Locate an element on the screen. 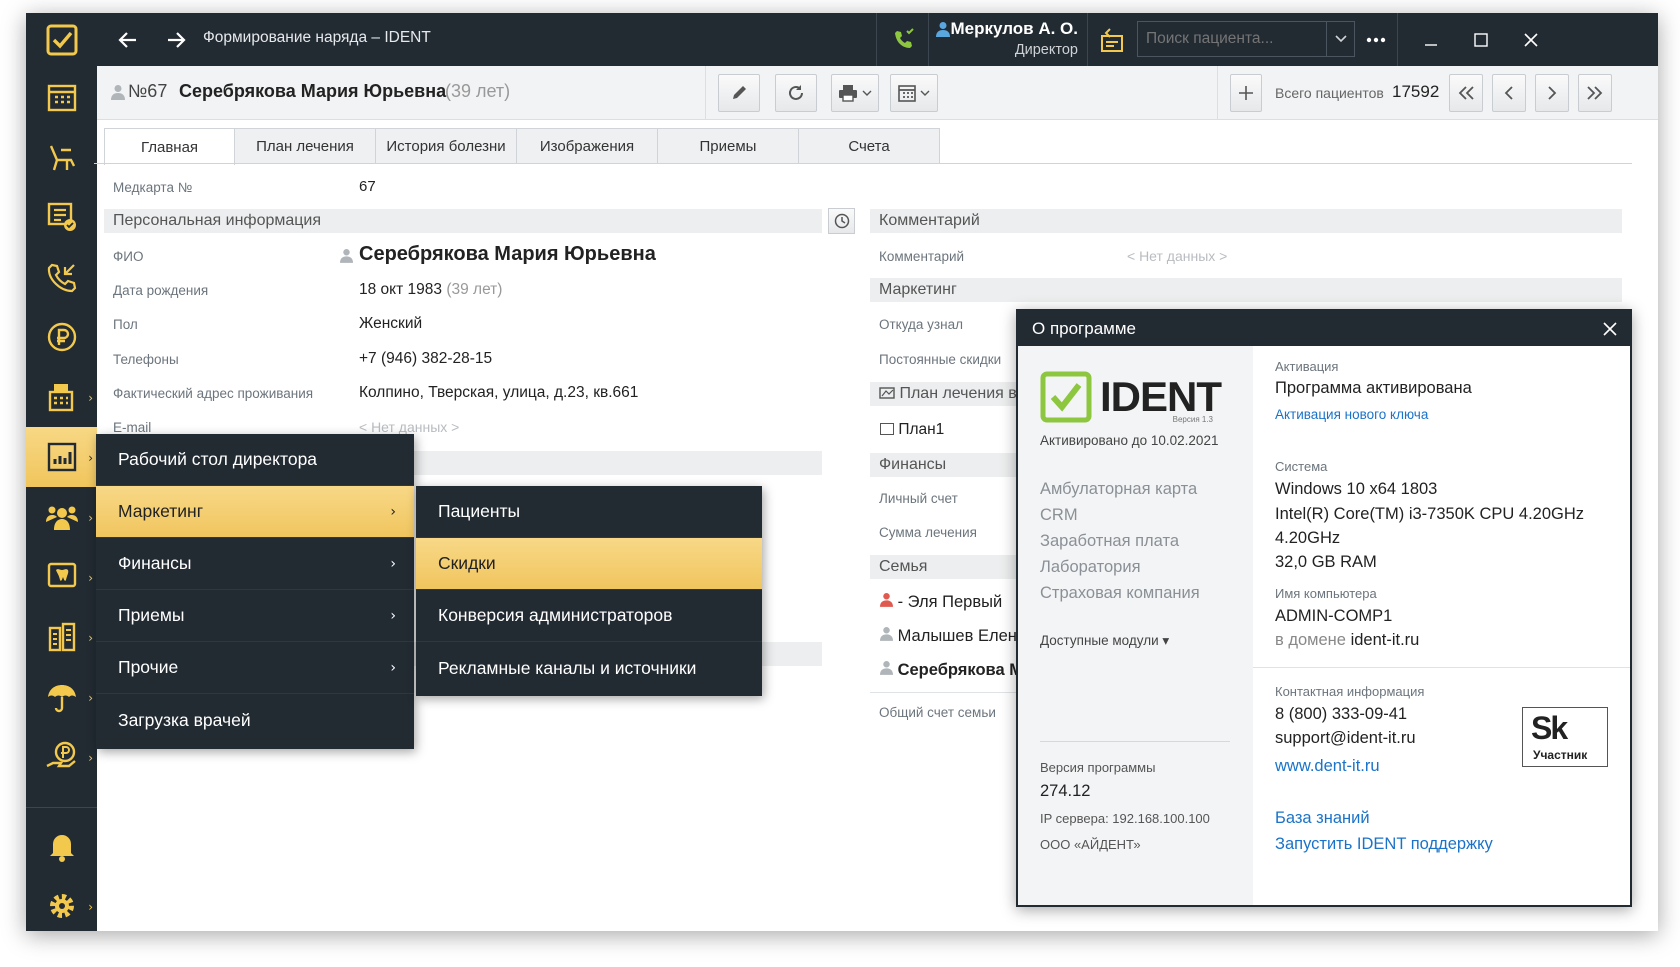 The image size is (1680, 967). add-patient-button is located at coordinates (1246, 93).